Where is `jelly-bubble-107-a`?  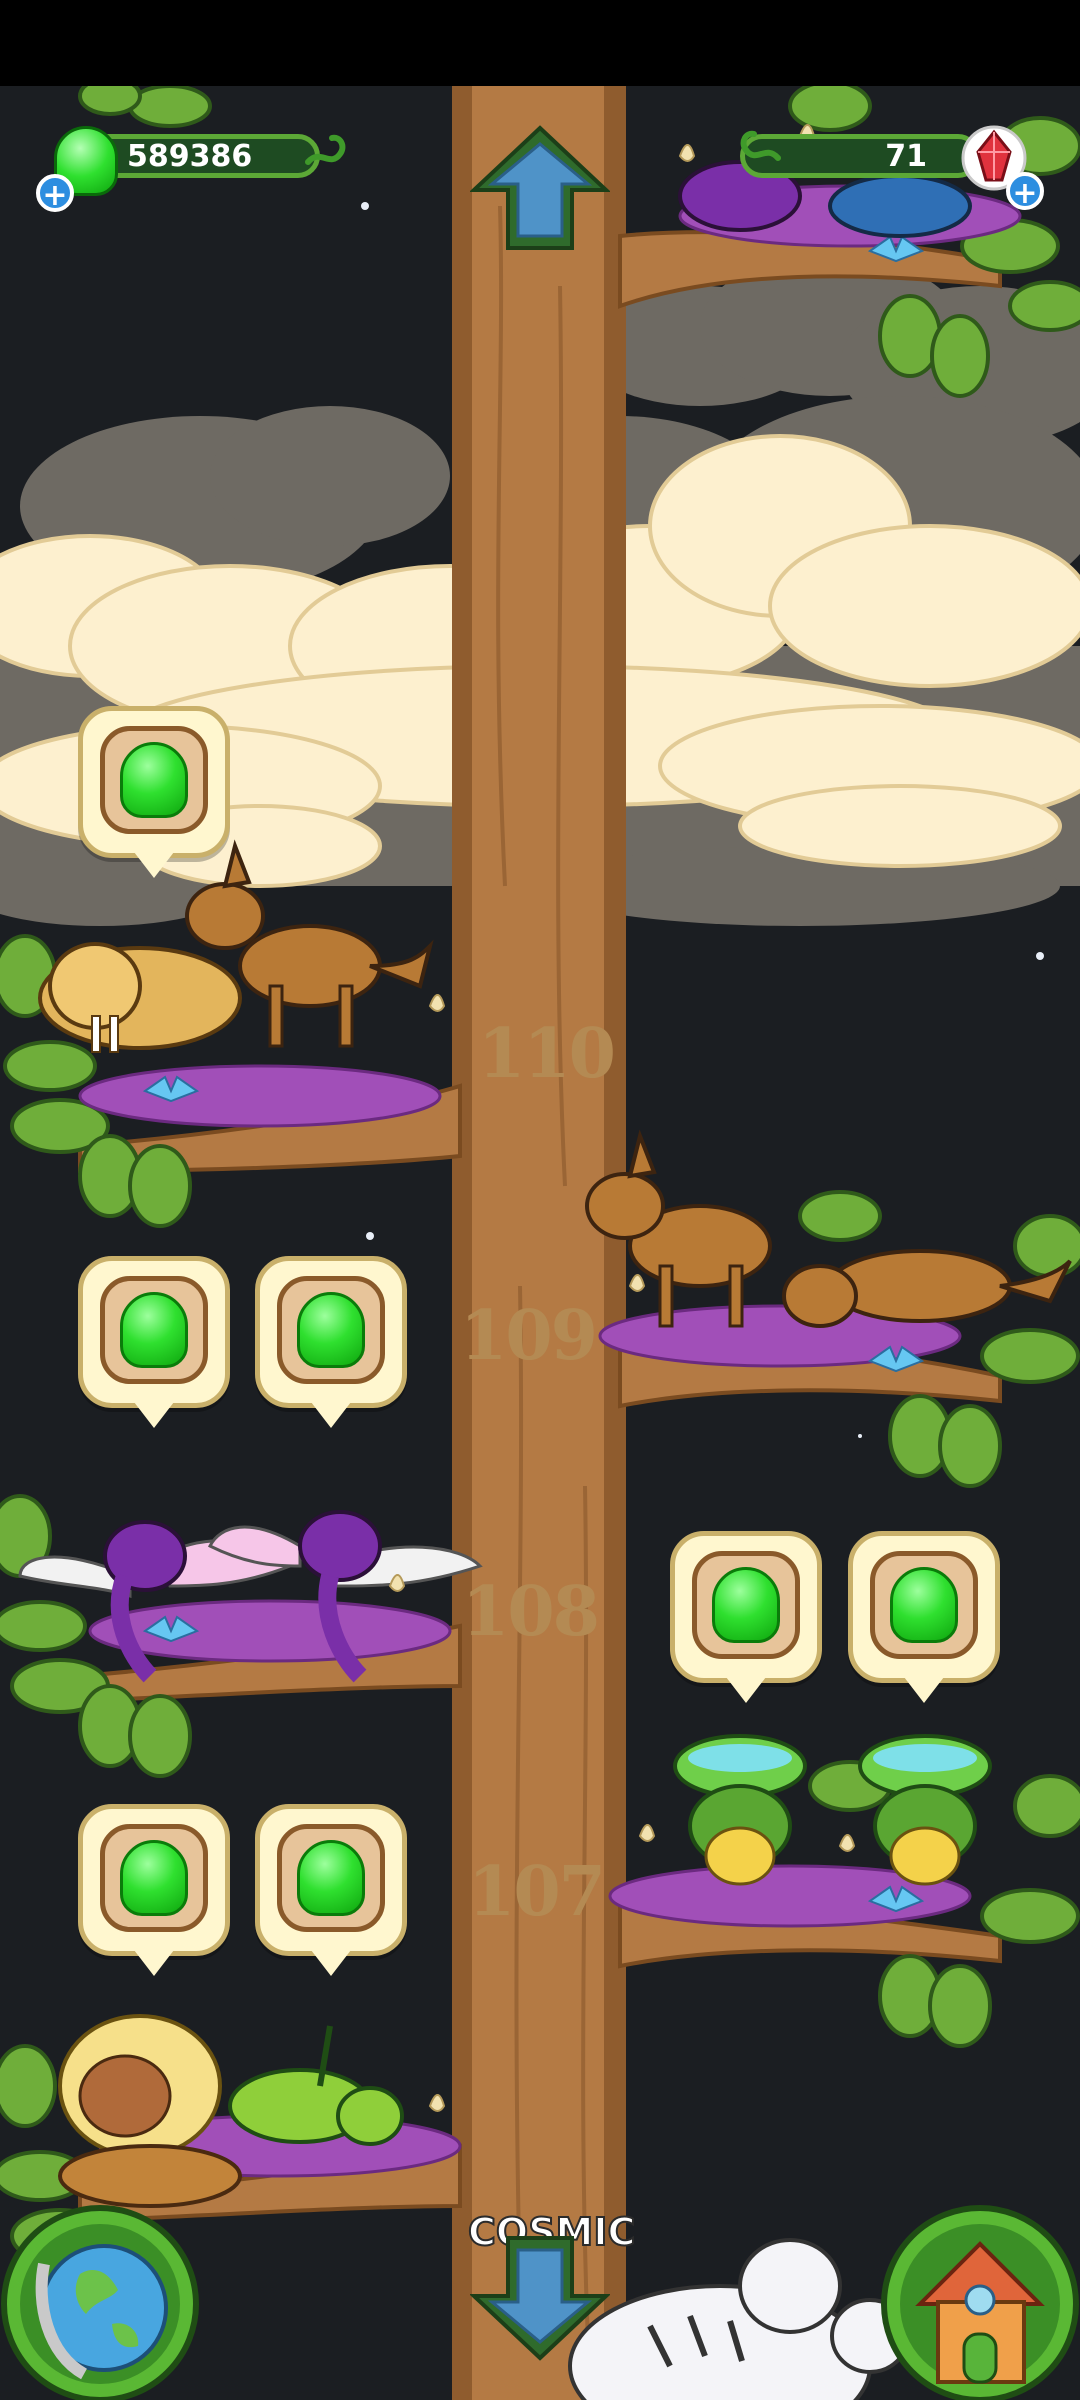
jelly-bubble-107-a is located at coordinates (746, 1617).